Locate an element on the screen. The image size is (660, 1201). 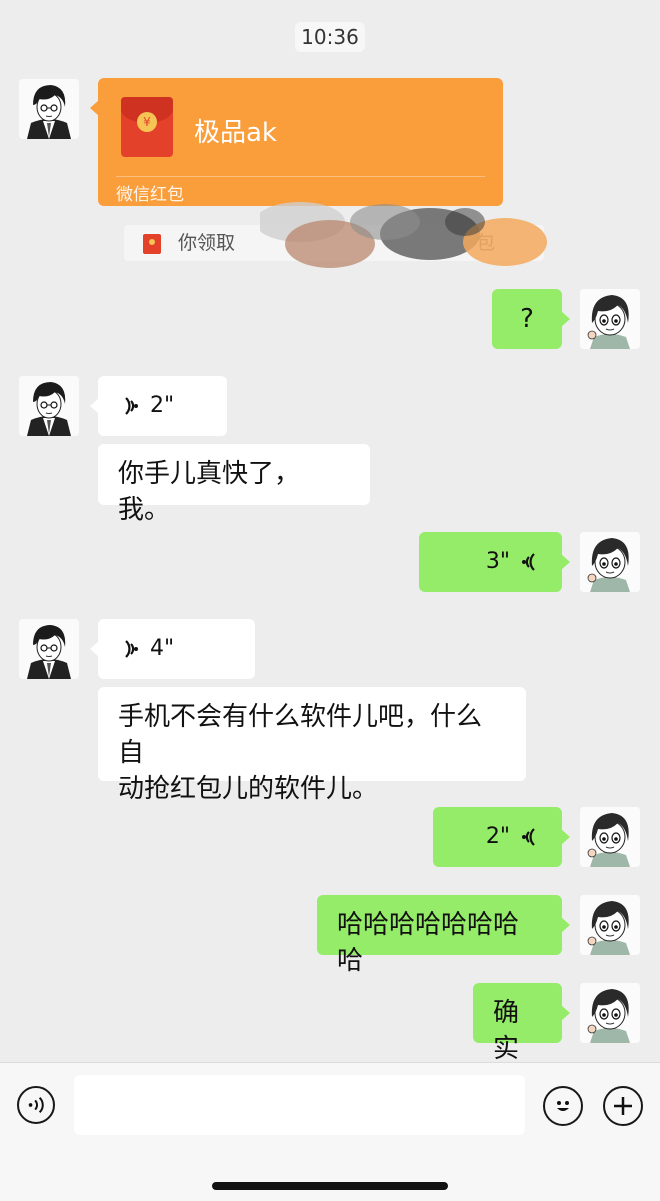
message-text: ? is located at coordinates (527, 319).